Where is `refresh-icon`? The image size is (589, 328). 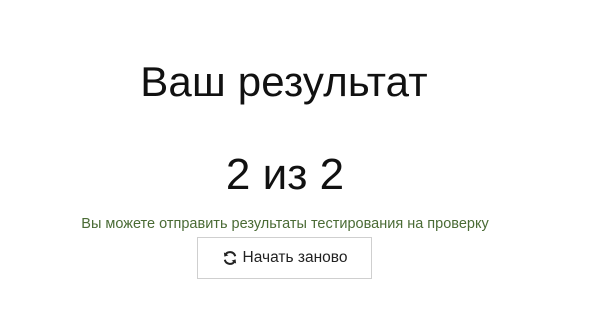 refresh-icon is located at coordinates (230, 258).